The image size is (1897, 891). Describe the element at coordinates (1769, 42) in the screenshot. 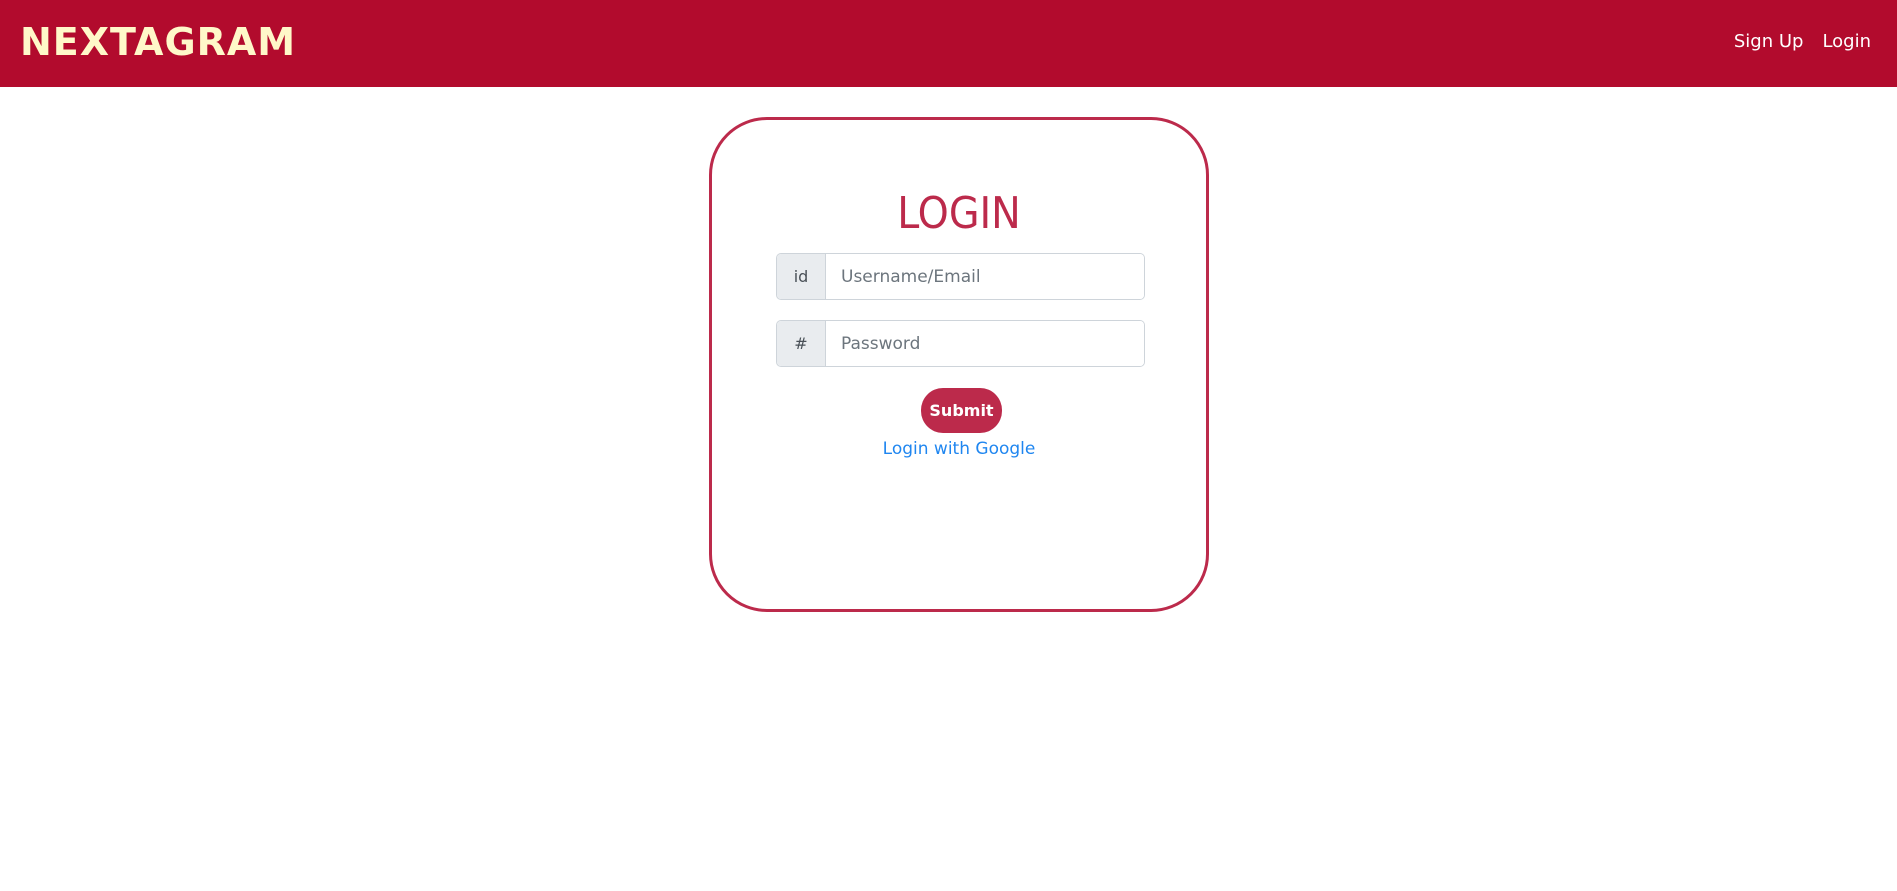

I see `nav-signup-link: Sign Up` at that location.